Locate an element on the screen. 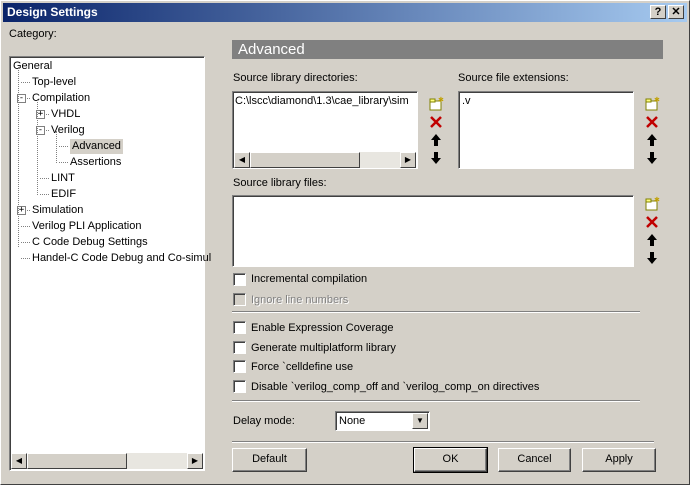 The width and height of the screenshot is (690, 485). help-button: ? is located at coordinates (658, 12).